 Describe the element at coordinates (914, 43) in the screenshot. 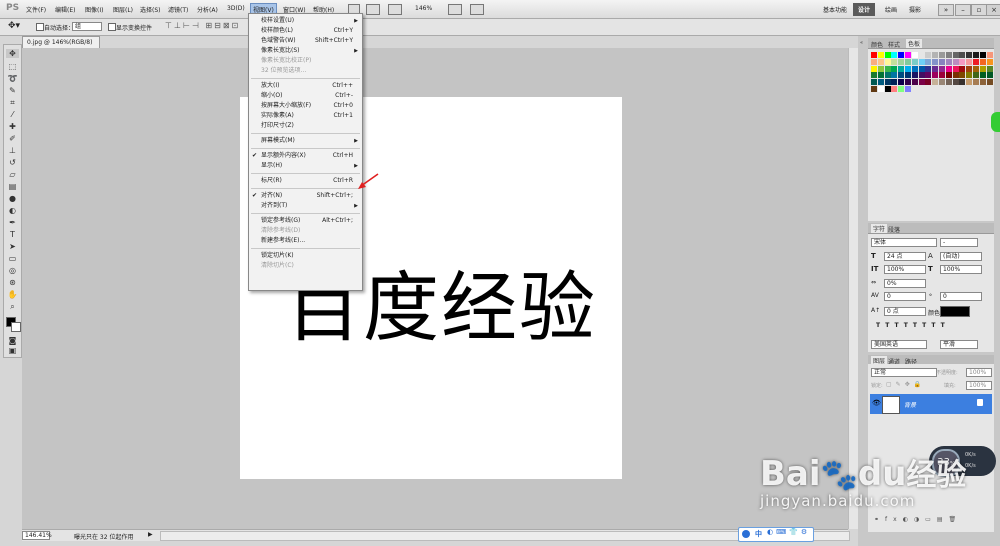

I see `tab-swatches: 色板` at that location.